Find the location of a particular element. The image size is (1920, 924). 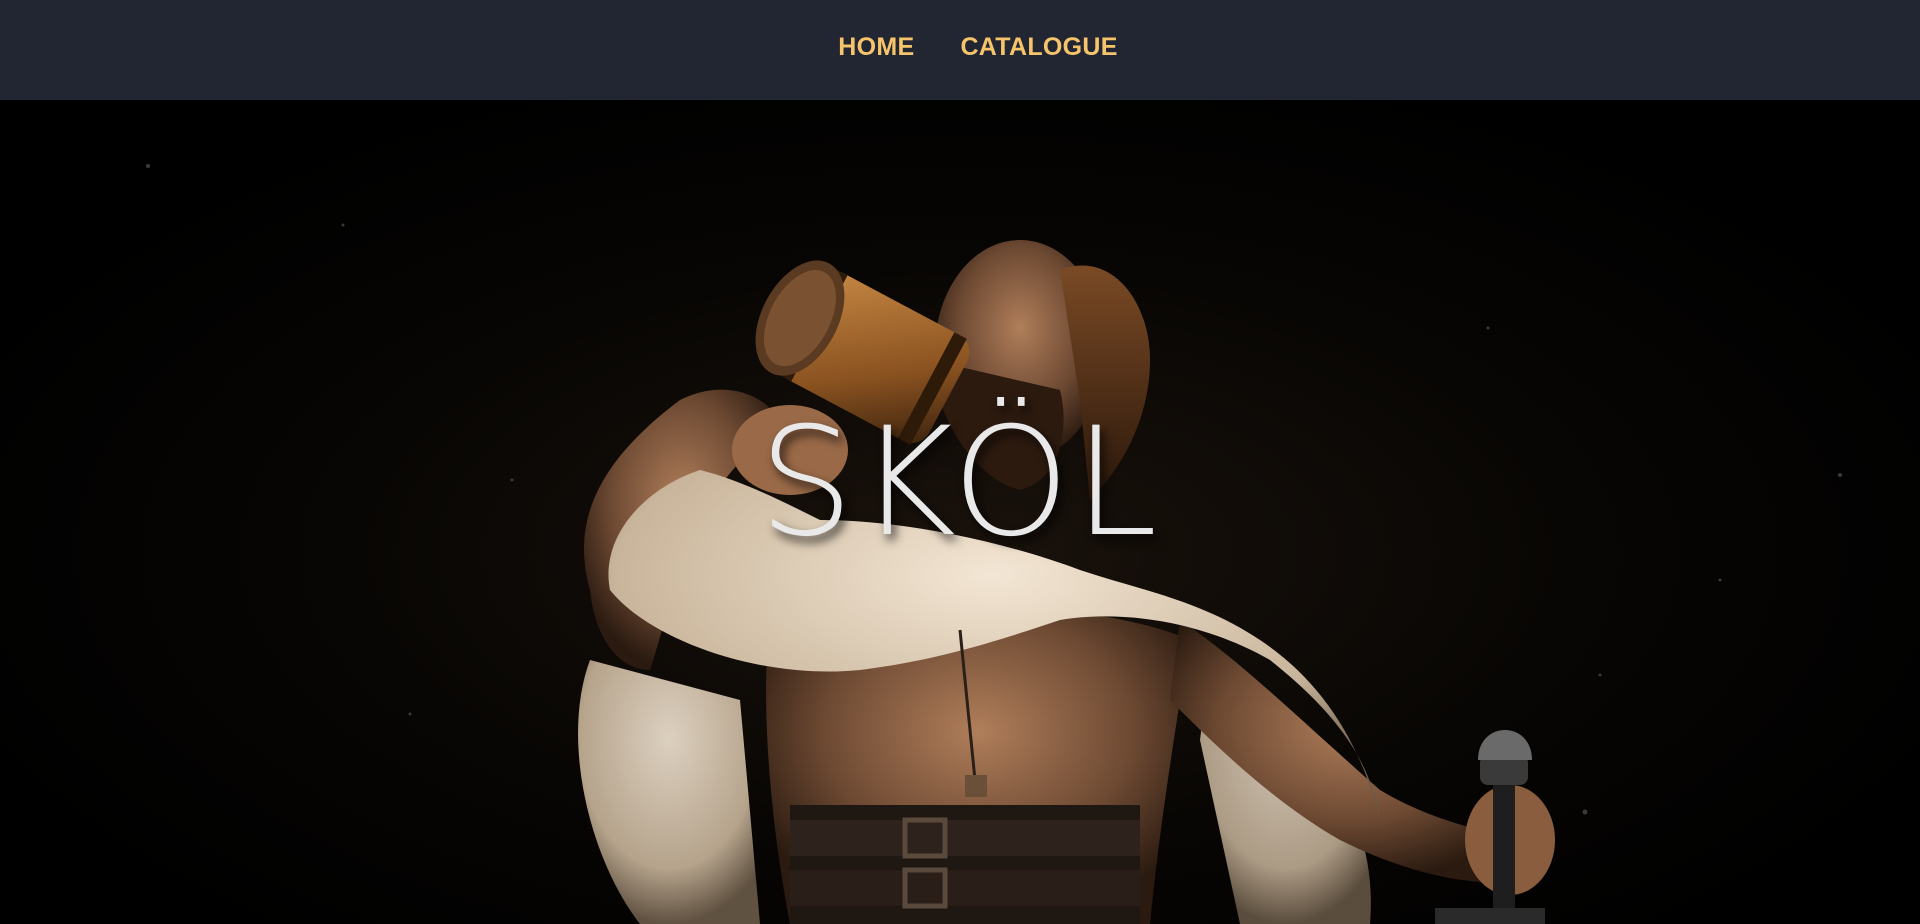

nav-link-home: HOME is located at coordinates (876, 47).